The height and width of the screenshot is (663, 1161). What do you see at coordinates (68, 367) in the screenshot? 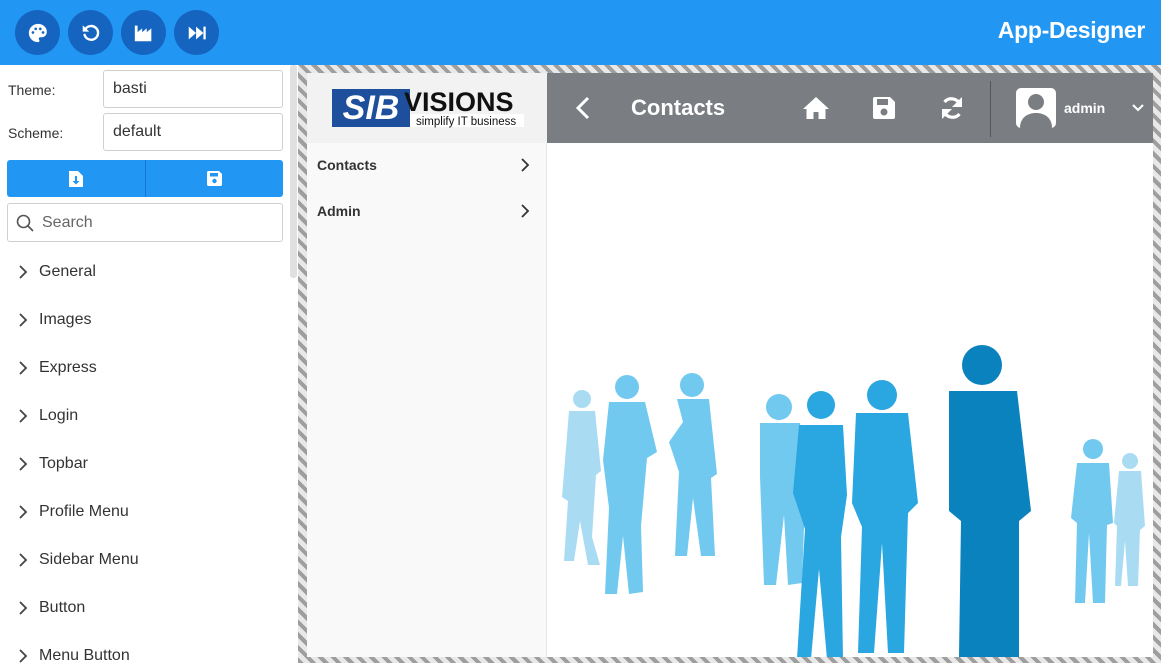
I see `section-label: Express` at bounding box center [68, 367].